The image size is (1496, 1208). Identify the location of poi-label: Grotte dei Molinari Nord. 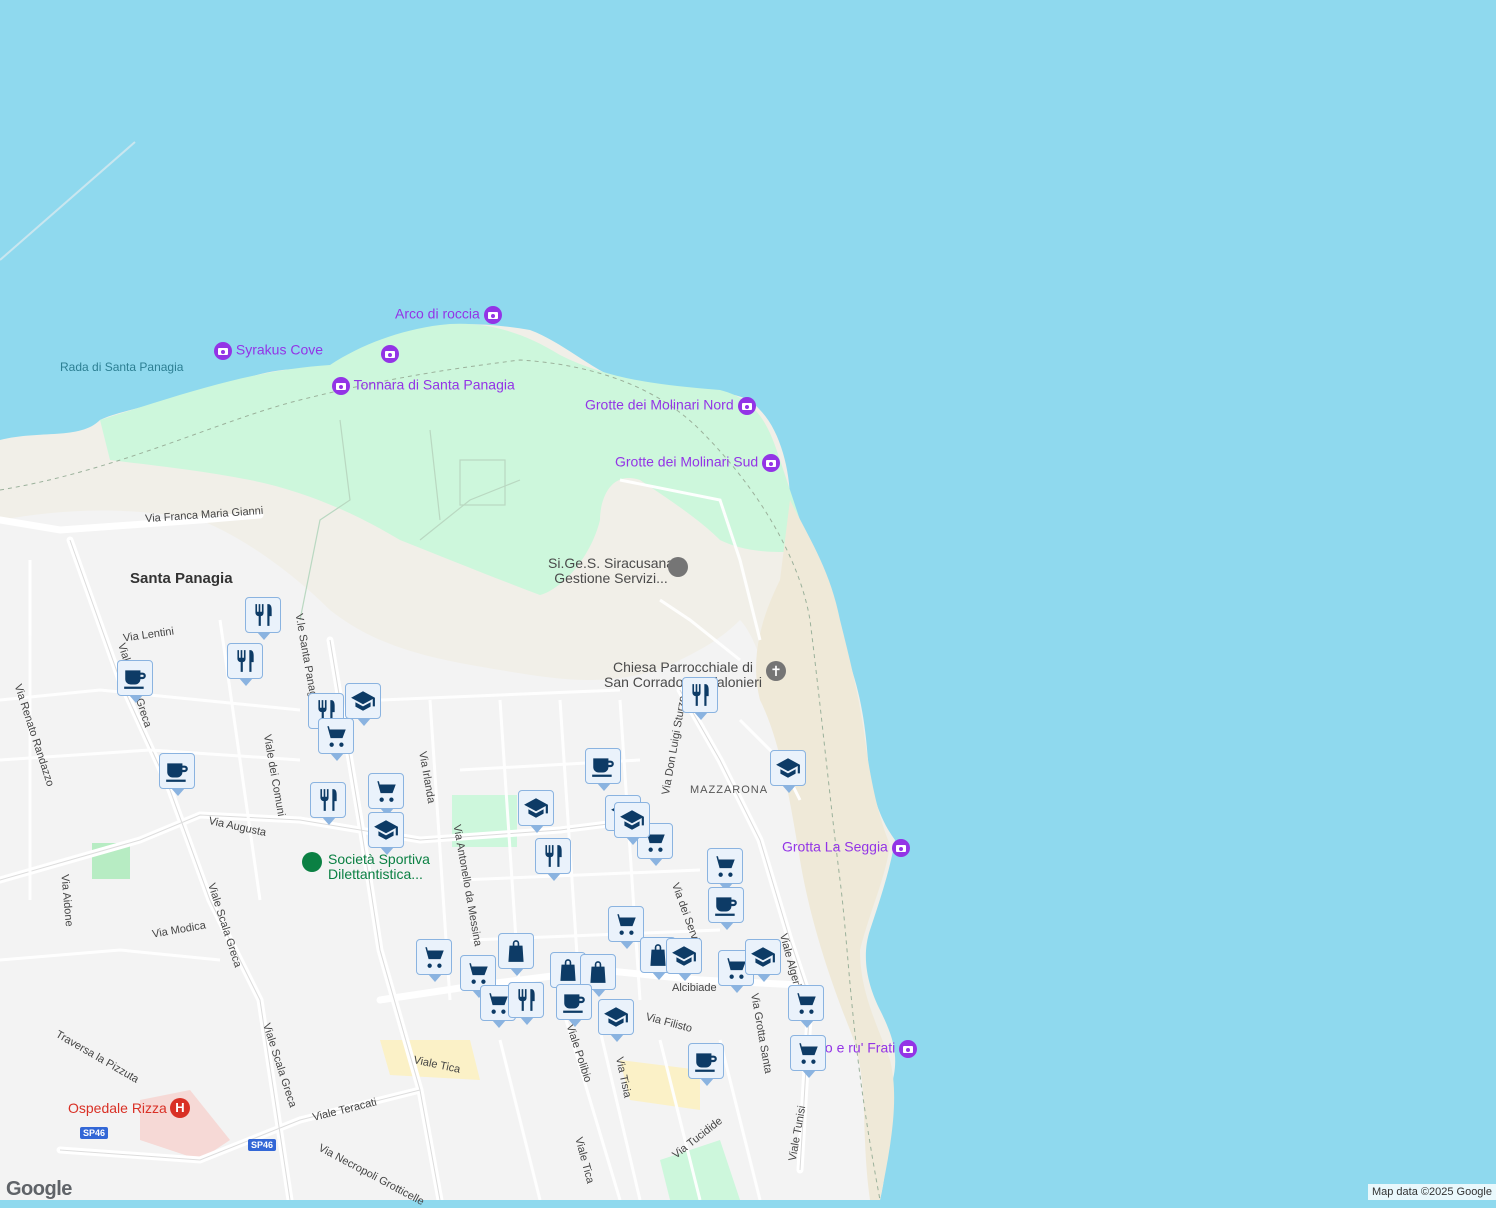
(670, 406).